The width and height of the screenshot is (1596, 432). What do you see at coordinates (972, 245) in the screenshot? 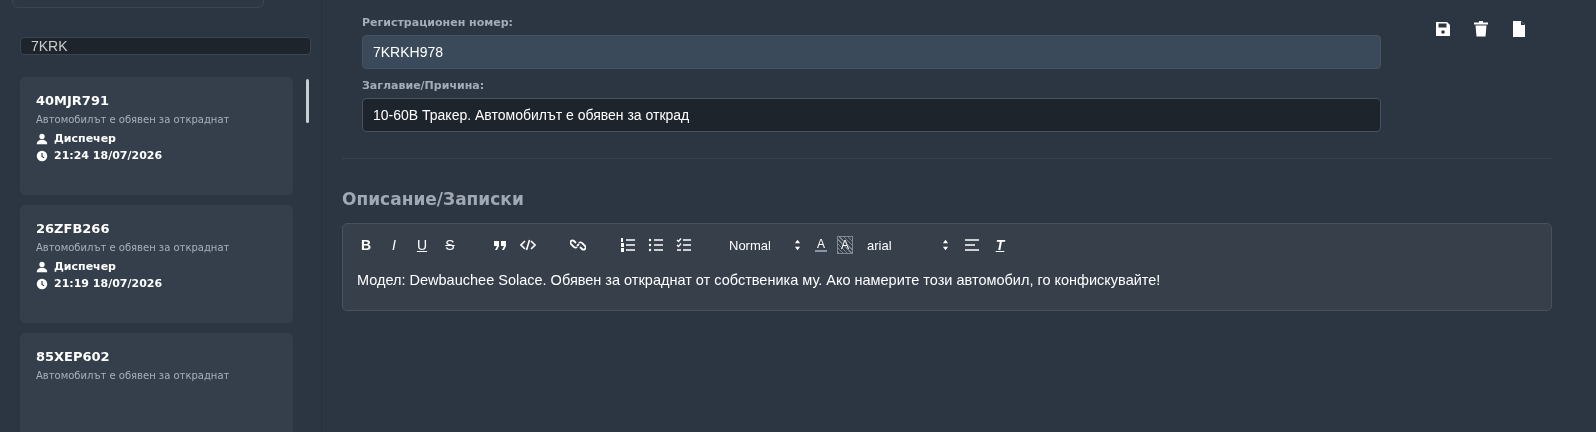
I see `align-left-icon` at bounding box center [972, 245].